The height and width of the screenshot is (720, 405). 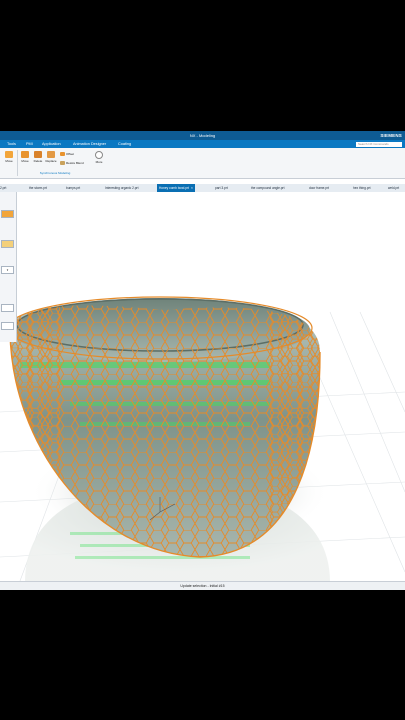 I want to click on delete-face-button: Delete, so click(x=38, y=157).